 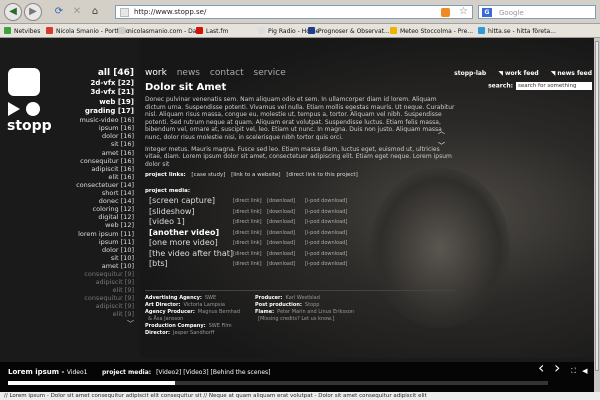 I want to click on player-media-bts: [Behind the scenes], so click(x=241, y=372).